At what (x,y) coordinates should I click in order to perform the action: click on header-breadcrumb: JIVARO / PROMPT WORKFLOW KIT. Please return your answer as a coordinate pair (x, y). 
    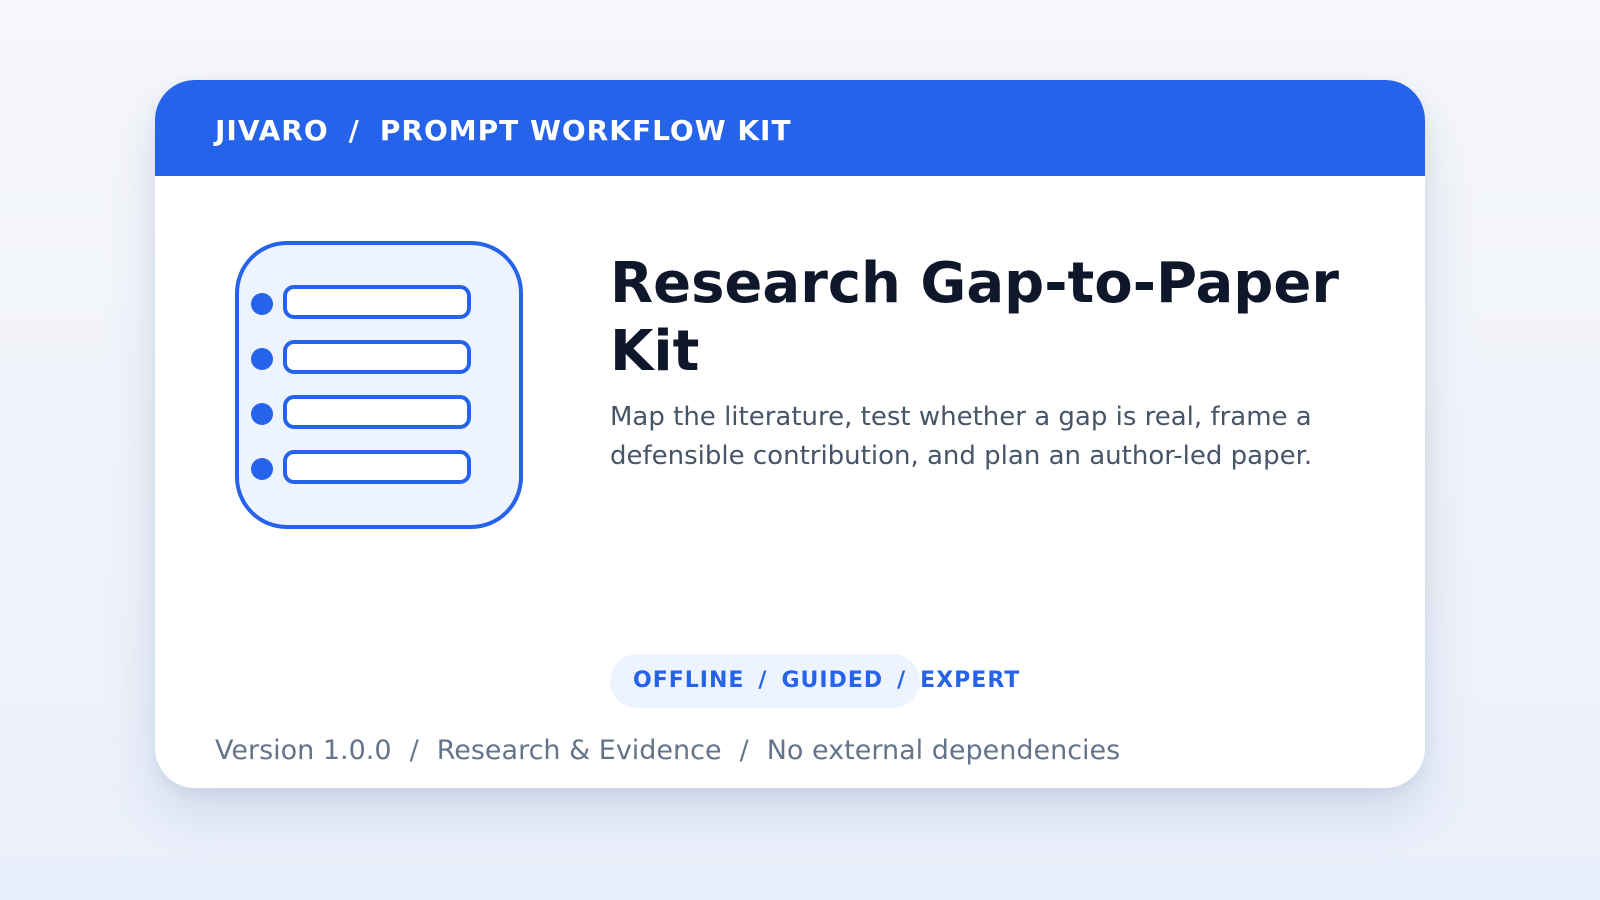
    Looking at the image, I should click on (503, 130).